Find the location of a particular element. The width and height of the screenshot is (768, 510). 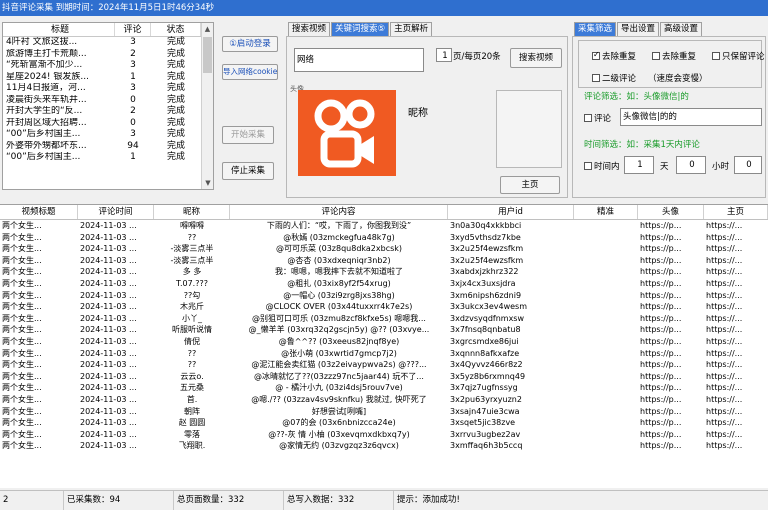

tab-collect-filter: 采集筛选 is located at coordinates (595, 29).